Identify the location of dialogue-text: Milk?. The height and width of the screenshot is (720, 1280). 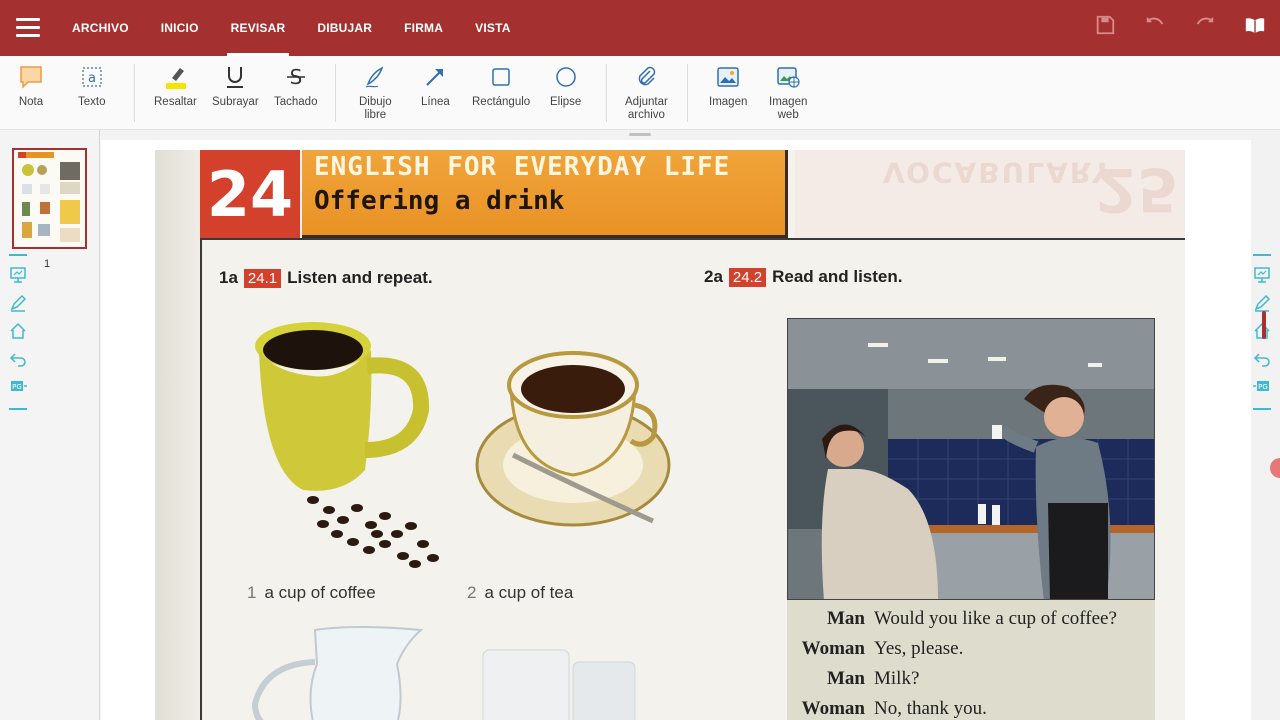
(897, 678).